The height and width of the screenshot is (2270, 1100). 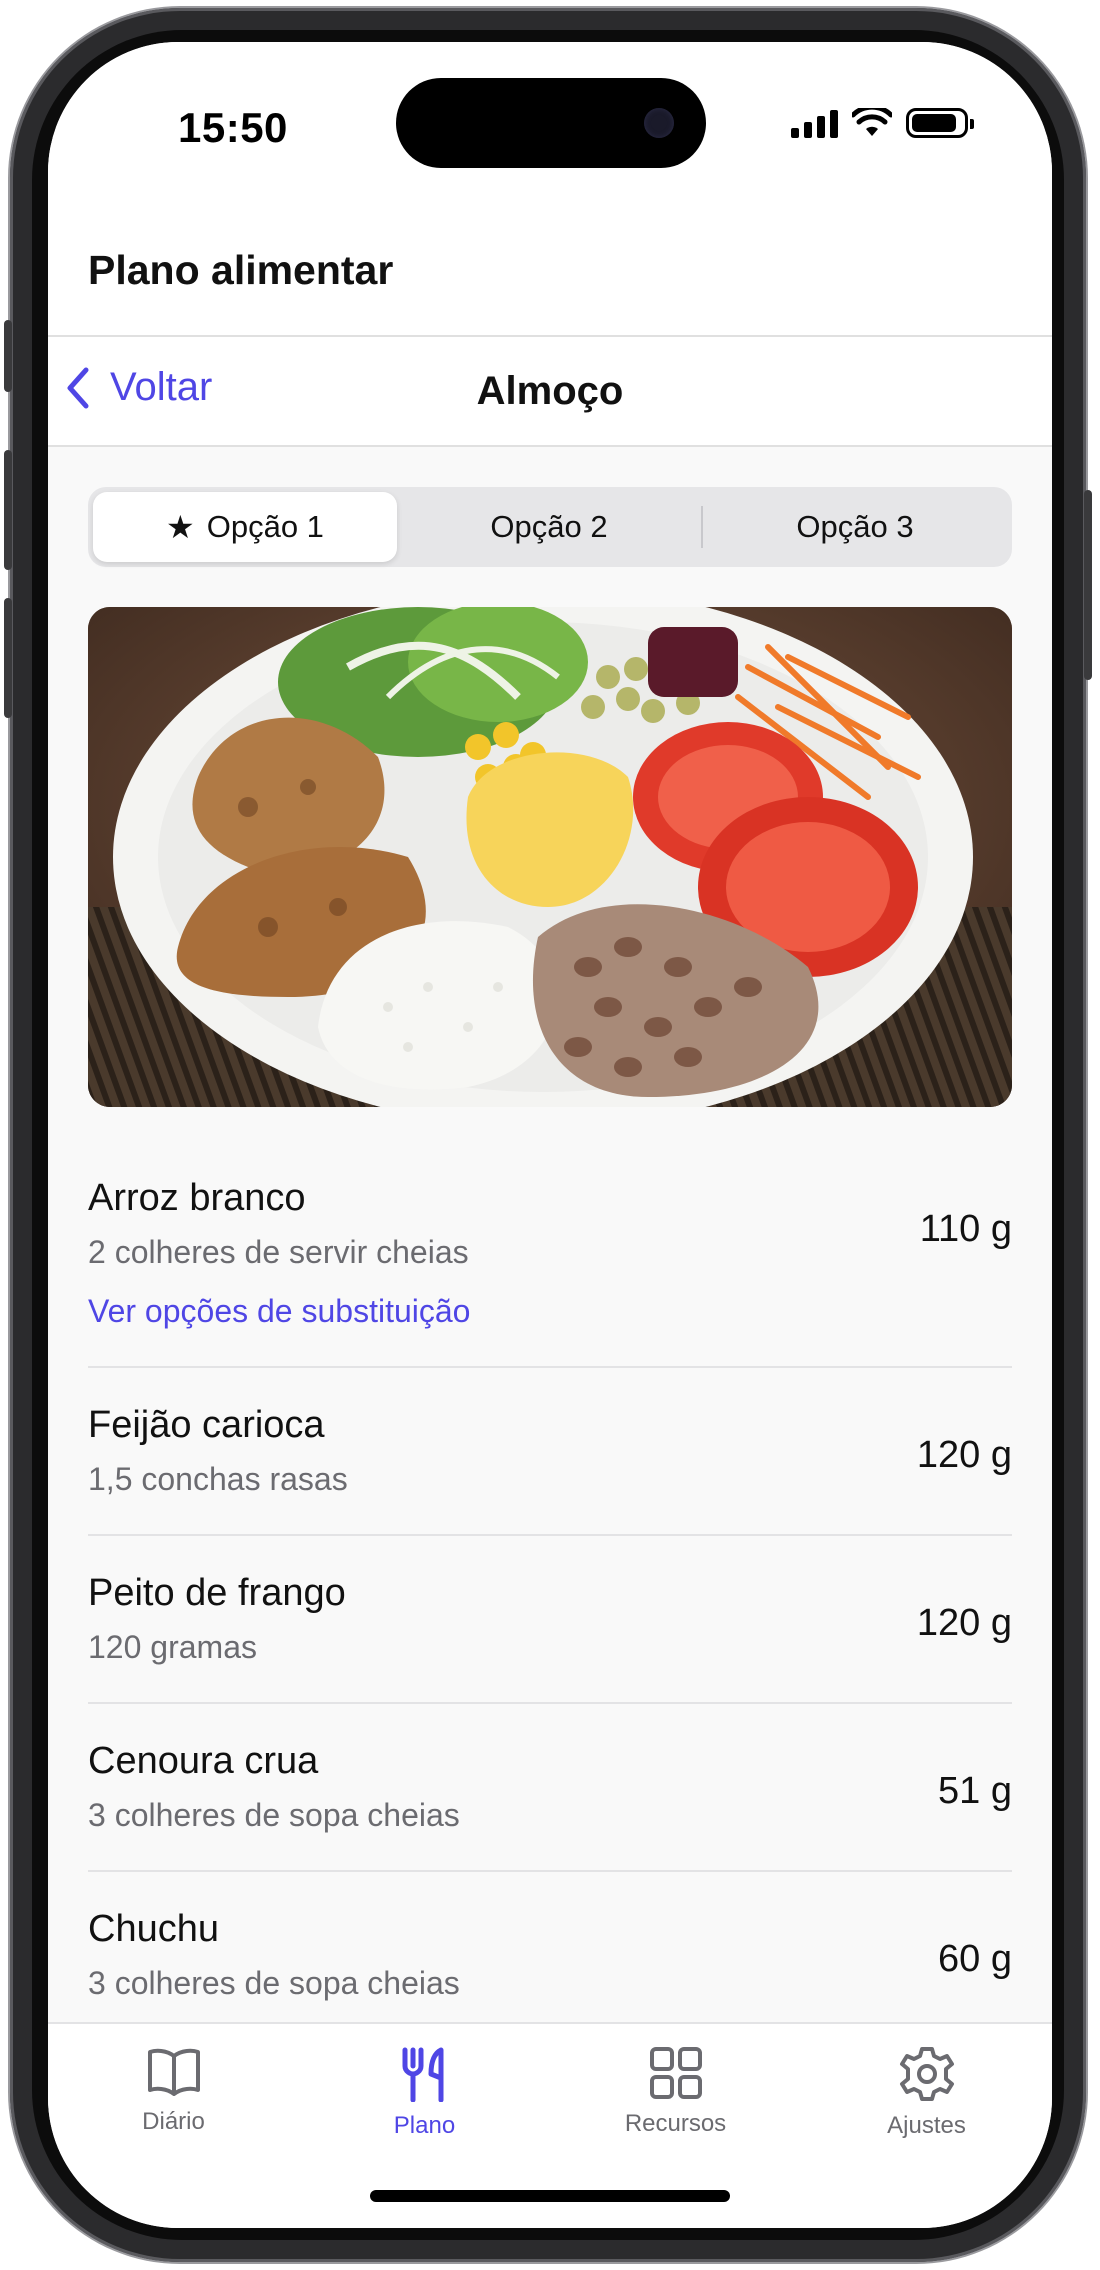 I want to click on list-item: Feijão carioca 1,5 conchas rasas 120 g, so click(x=550, y=1452).